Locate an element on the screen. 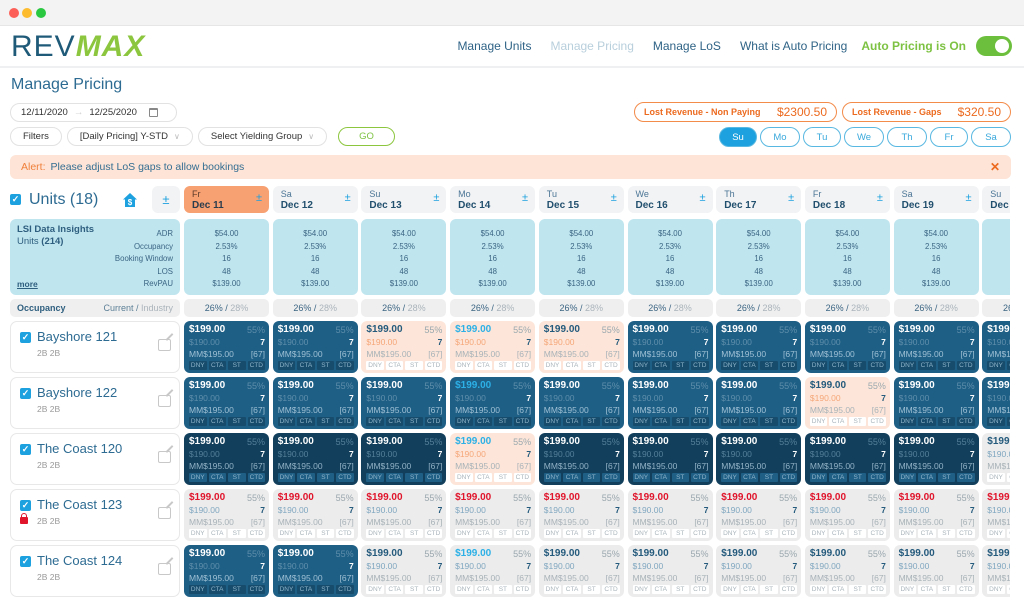 Image resolution: width=1024 pixels, height=601 pixels. column-header-dec-17: Th Dec 17 ± is located at coordinates (759, 199).